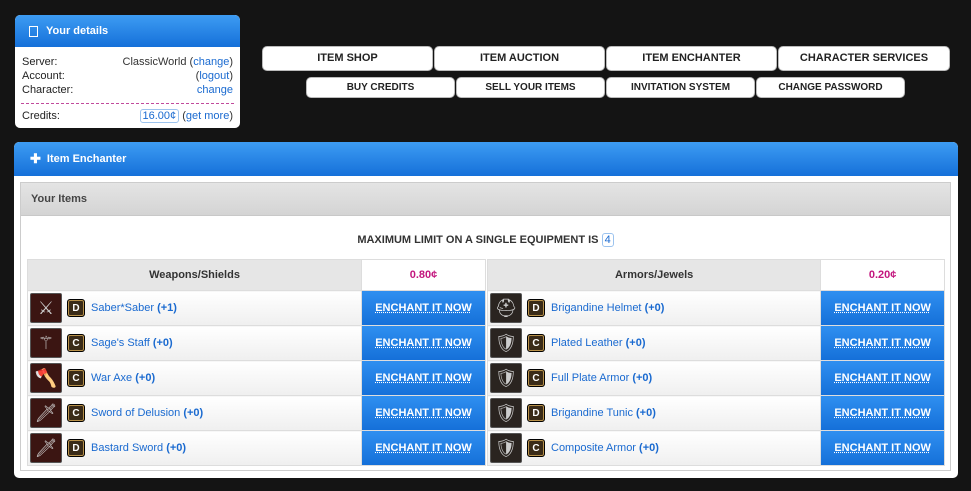  I want to click on item-name-link: Plated Leather (+0), so click(598, 343).